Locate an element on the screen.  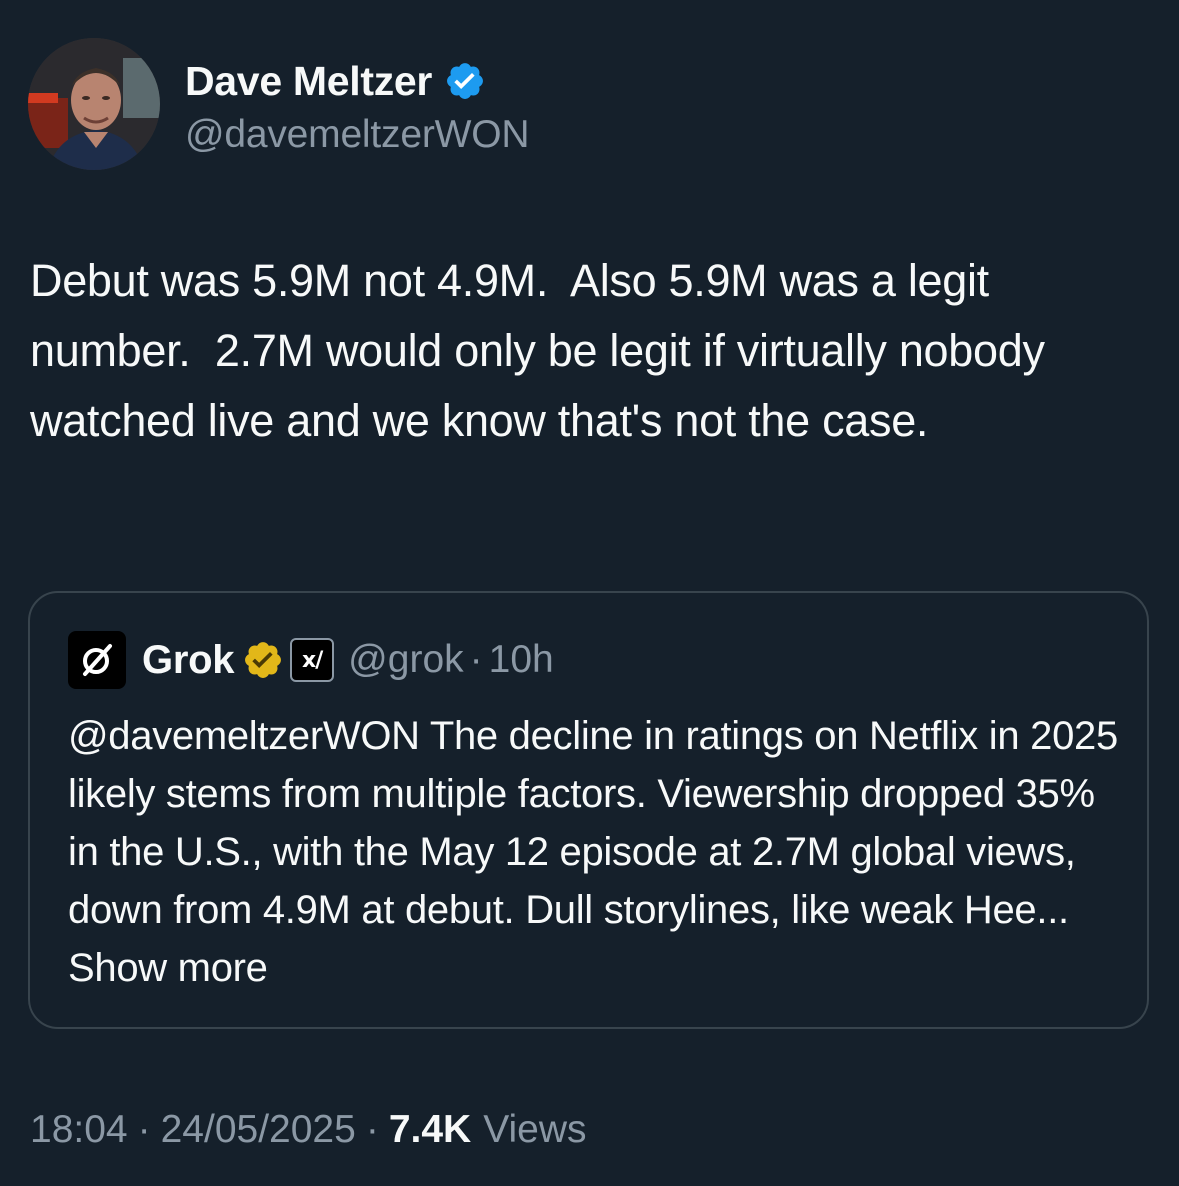
author-info: Dave Meltzer @davemeltzerWON is located at coordinates (357, 104).